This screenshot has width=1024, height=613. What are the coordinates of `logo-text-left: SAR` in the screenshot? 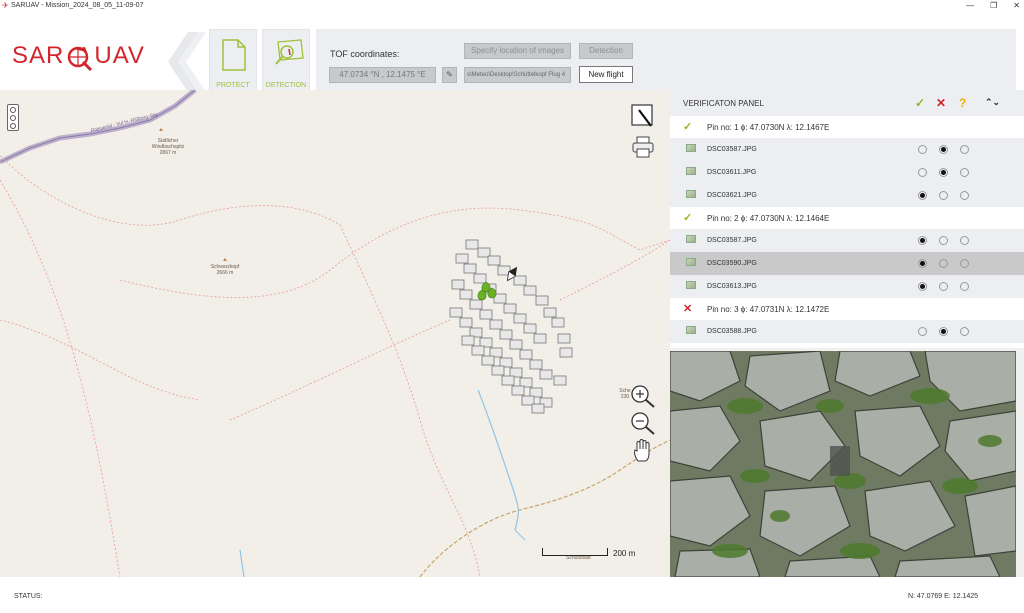 It's located at (38, 55).